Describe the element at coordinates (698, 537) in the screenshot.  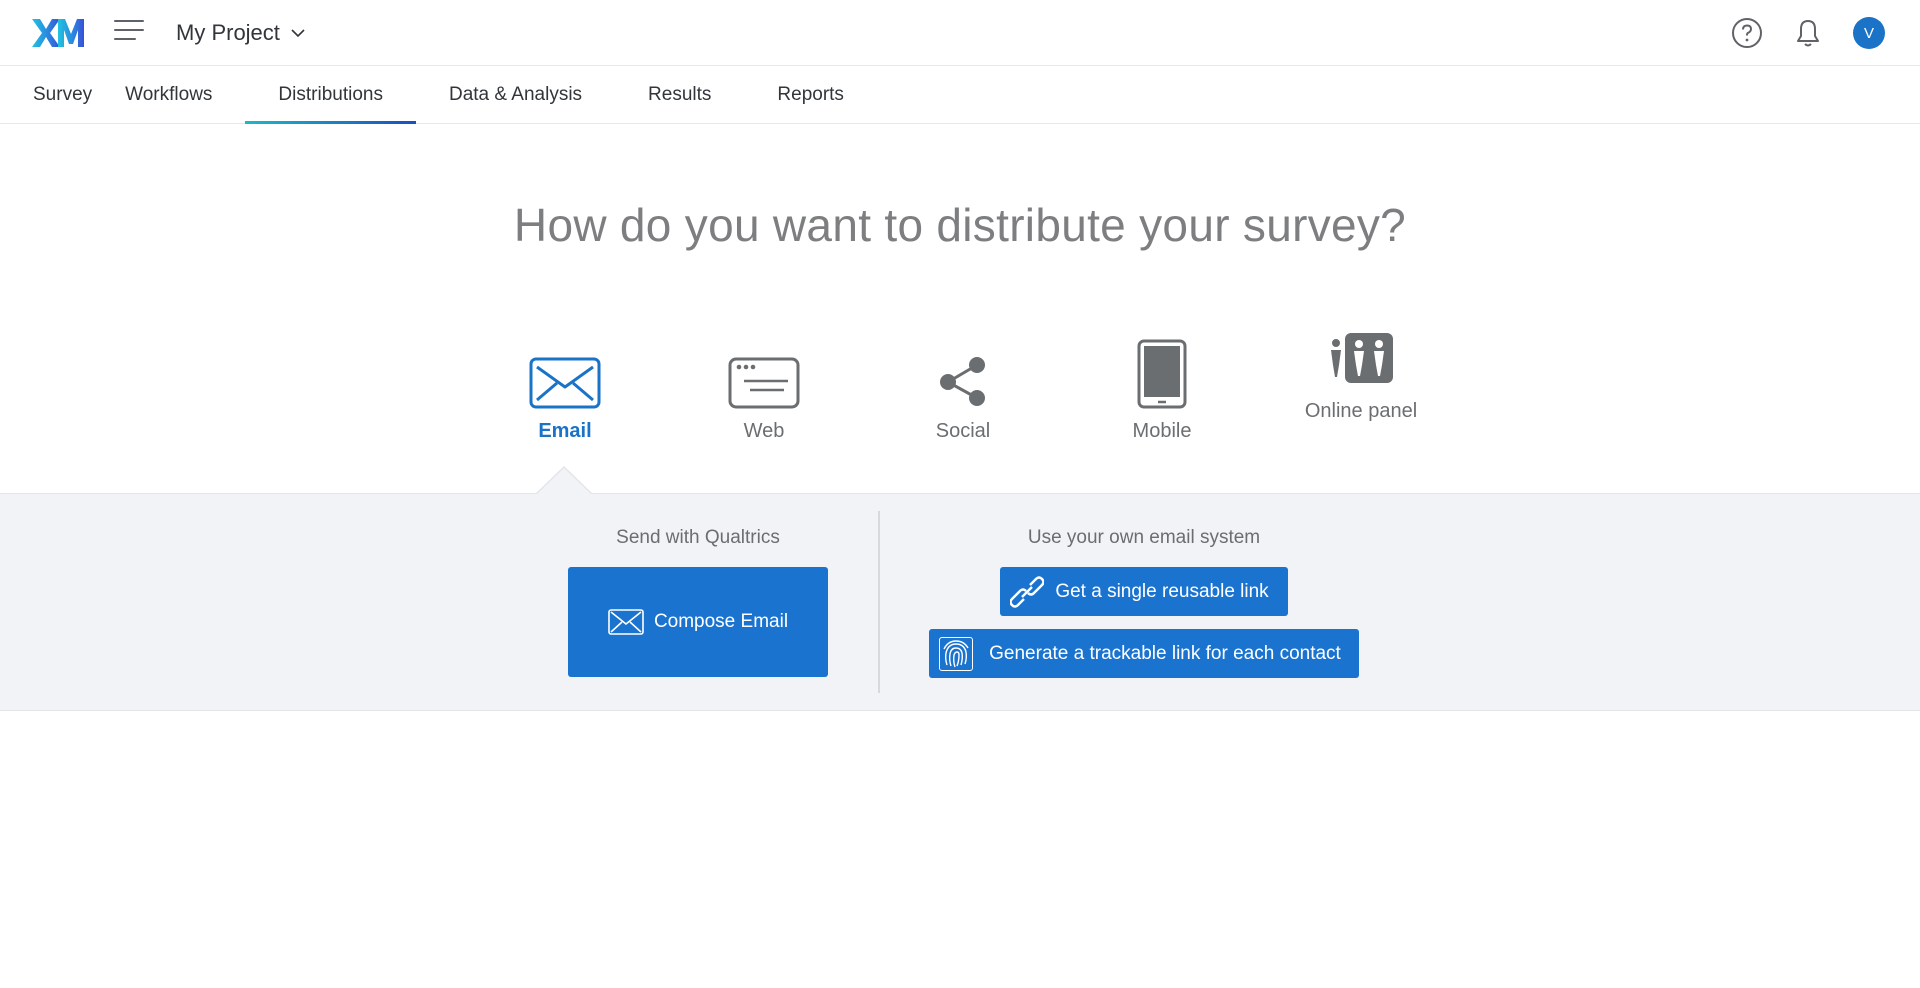
I see `send-with-qualtrics-title: Send with Qualtrics` at that location.